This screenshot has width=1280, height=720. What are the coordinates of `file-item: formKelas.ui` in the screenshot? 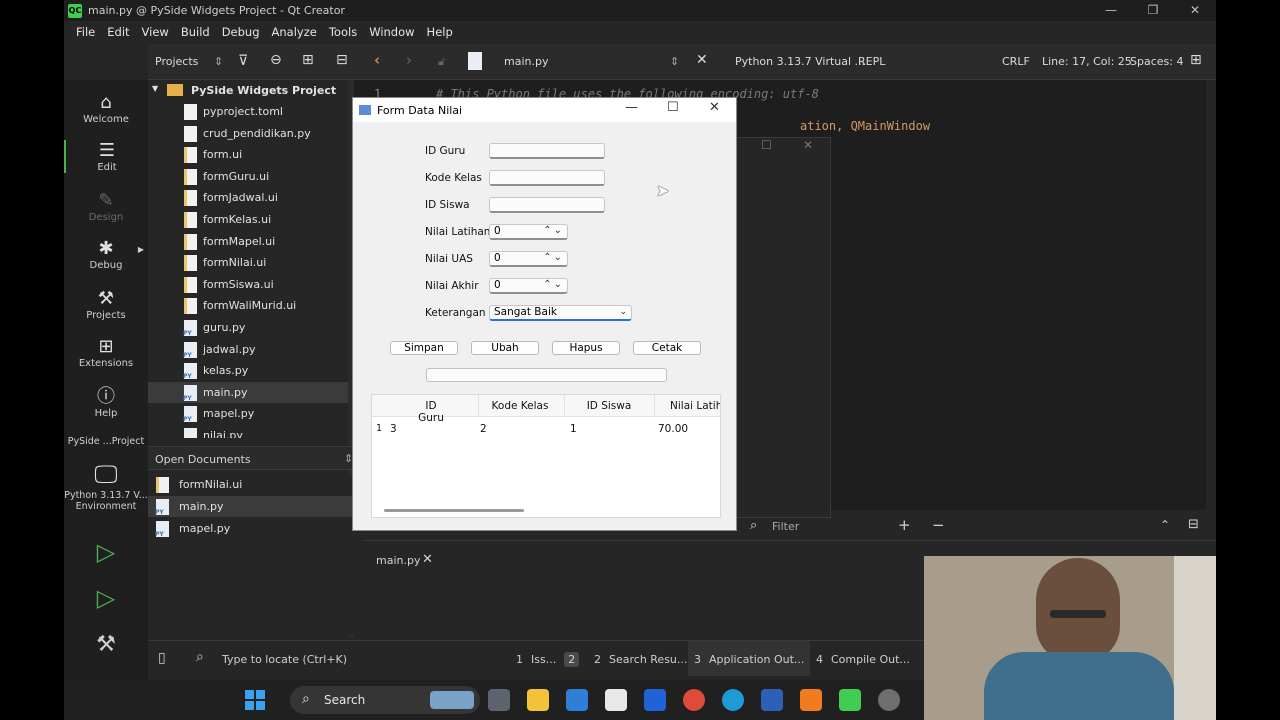 It's located at (248, 219).